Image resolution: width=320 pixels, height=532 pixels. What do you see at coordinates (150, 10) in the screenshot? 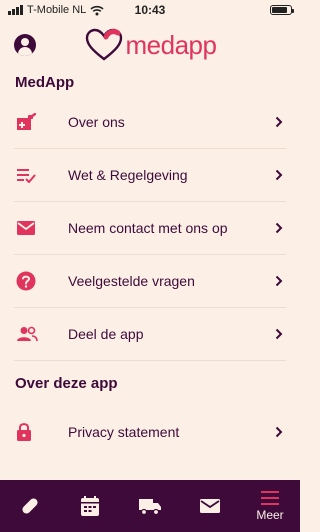
I see `status-bar: T-Mobile NL 10:43` at bounding box center [150, 10].